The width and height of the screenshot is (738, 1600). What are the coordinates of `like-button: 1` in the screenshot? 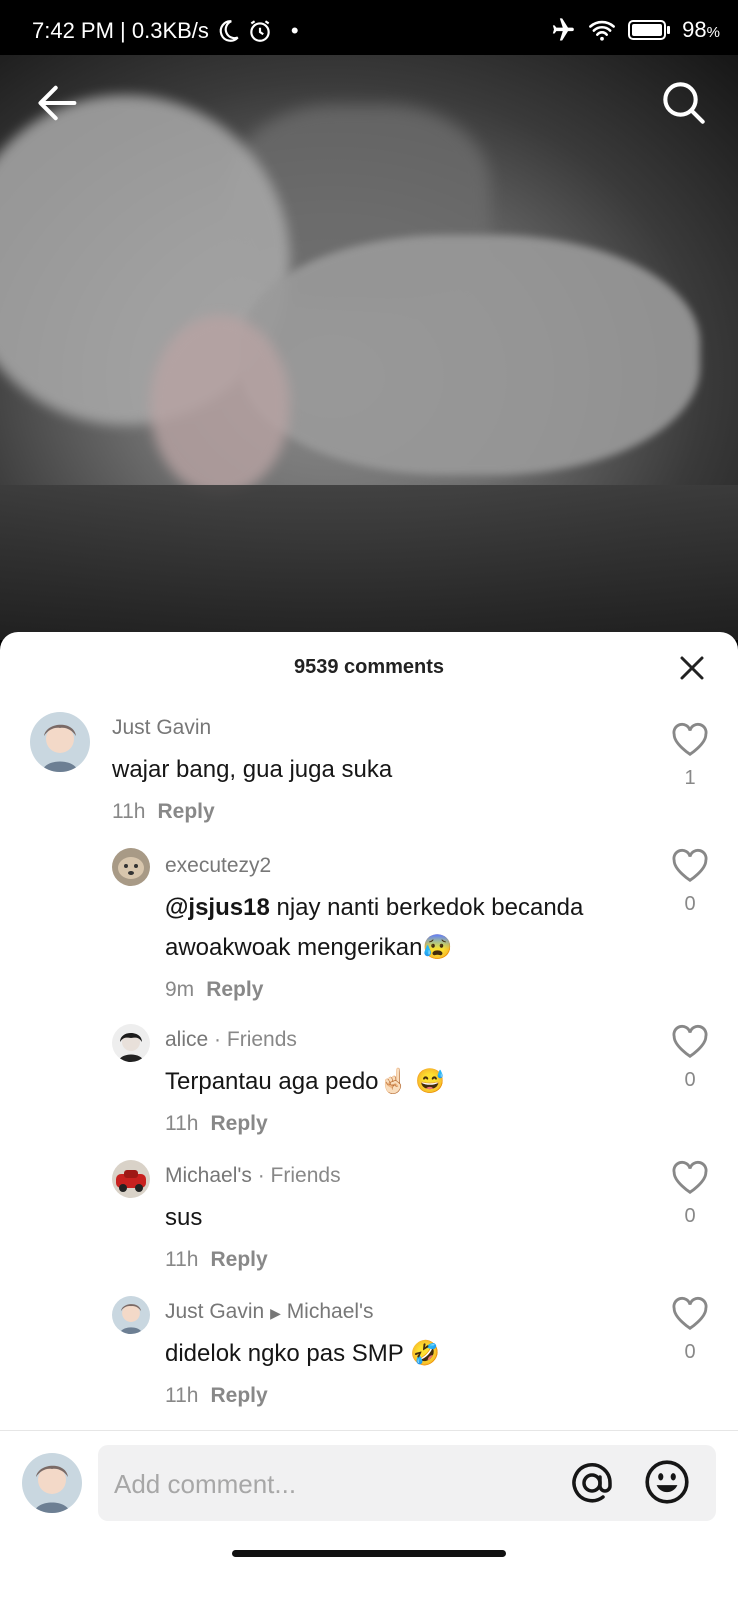 It's located at (690, 756).